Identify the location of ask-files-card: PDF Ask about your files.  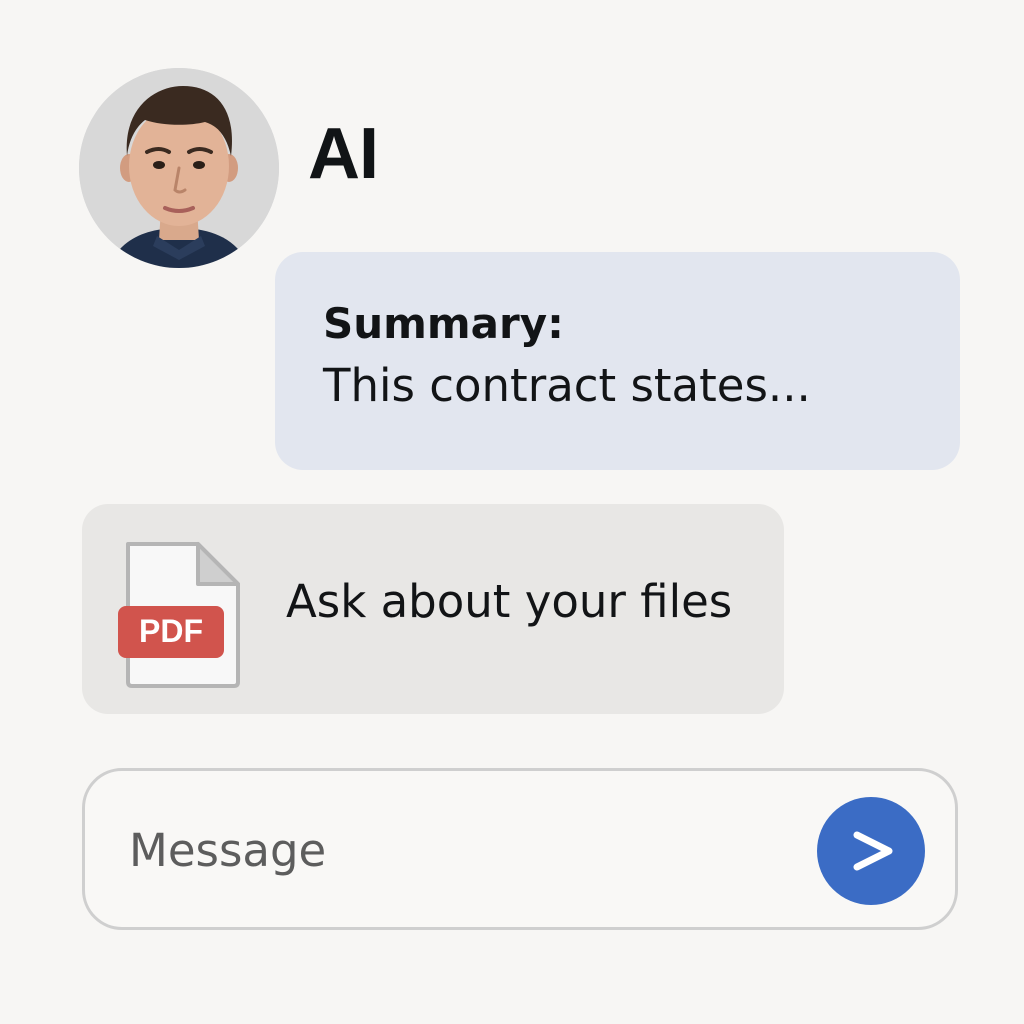
(433, 609).